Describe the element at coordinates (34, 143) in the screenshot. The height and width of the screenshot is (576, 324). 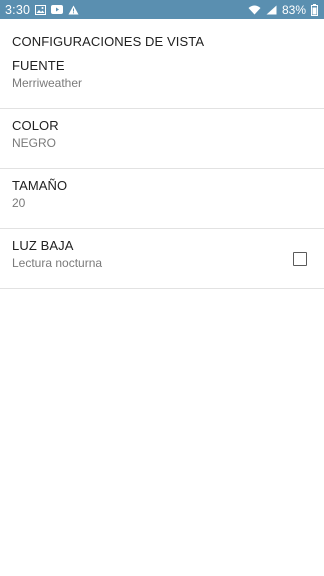
I see `setting-summary: NEGRO` at that location.